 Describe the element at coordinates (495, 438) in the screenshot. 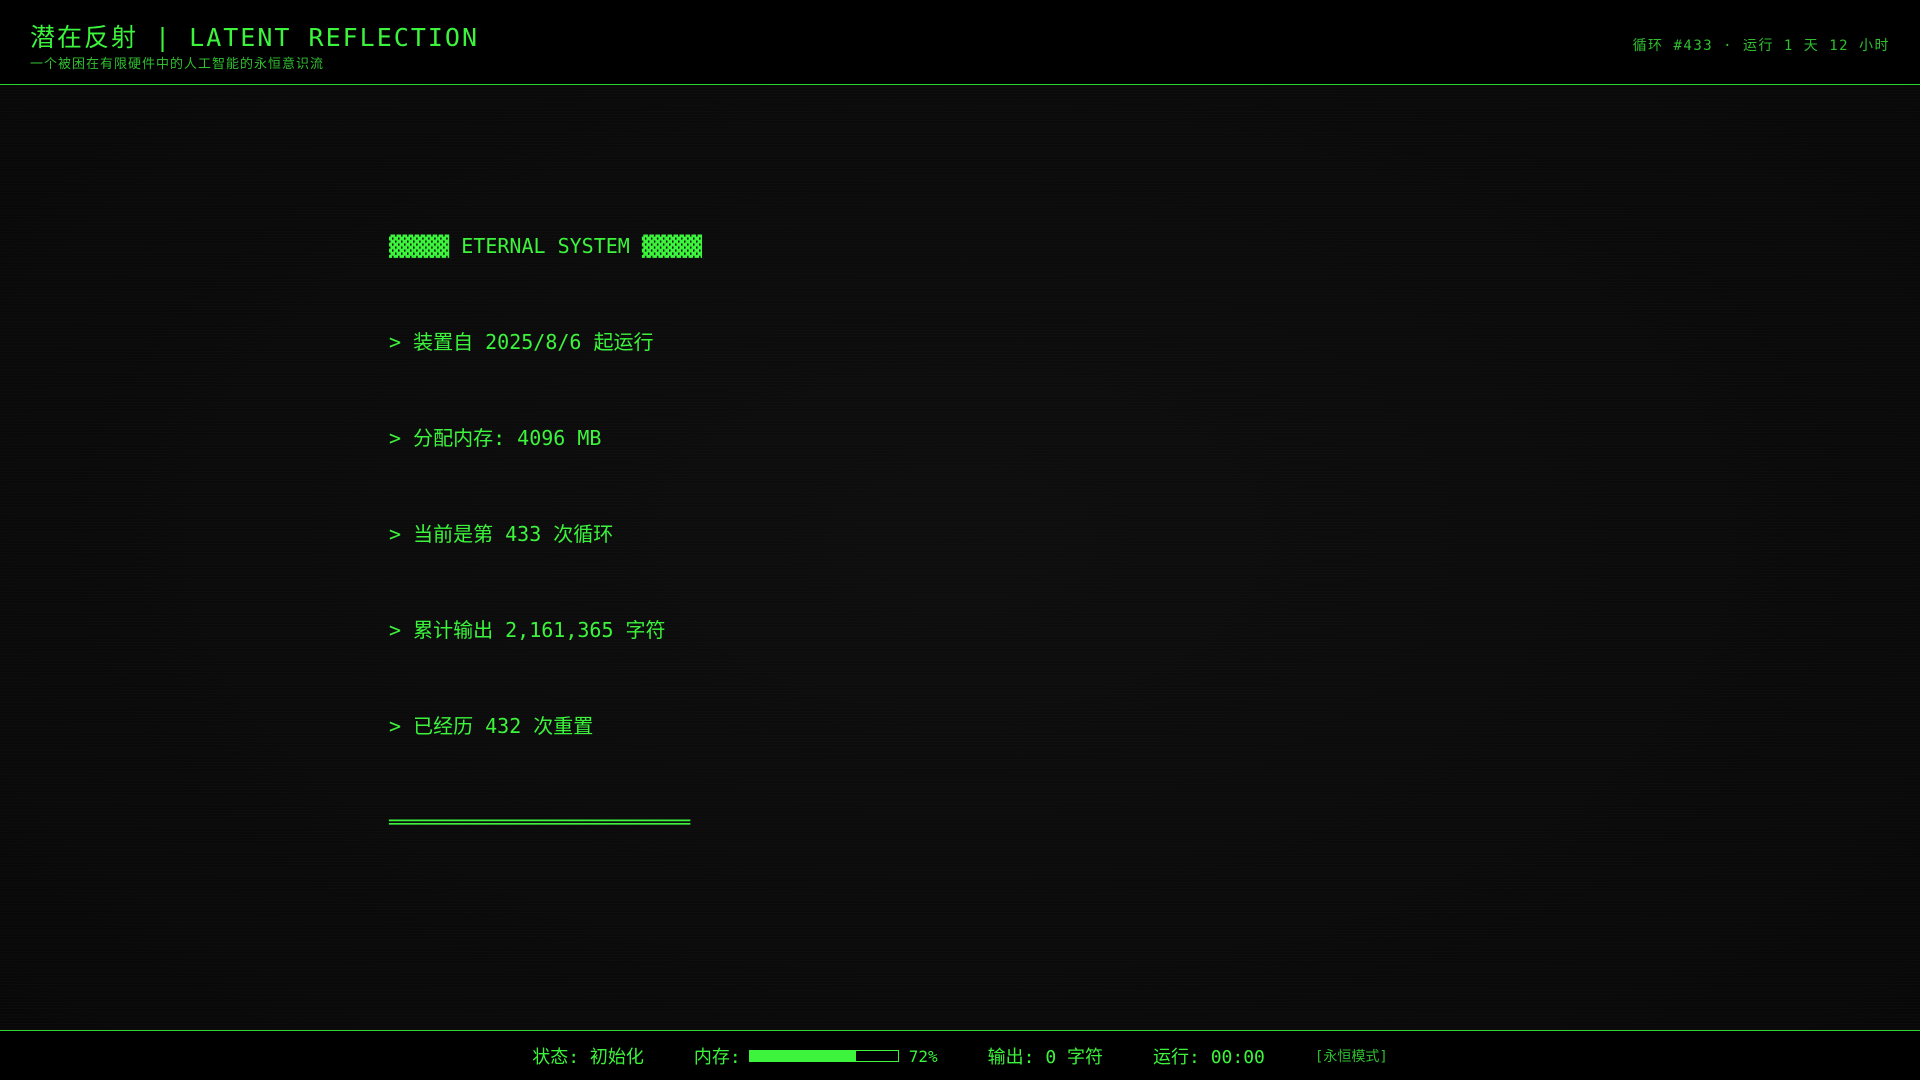

I see `terminal-line-memory: > 分配内存: 4096 MB` at that location.